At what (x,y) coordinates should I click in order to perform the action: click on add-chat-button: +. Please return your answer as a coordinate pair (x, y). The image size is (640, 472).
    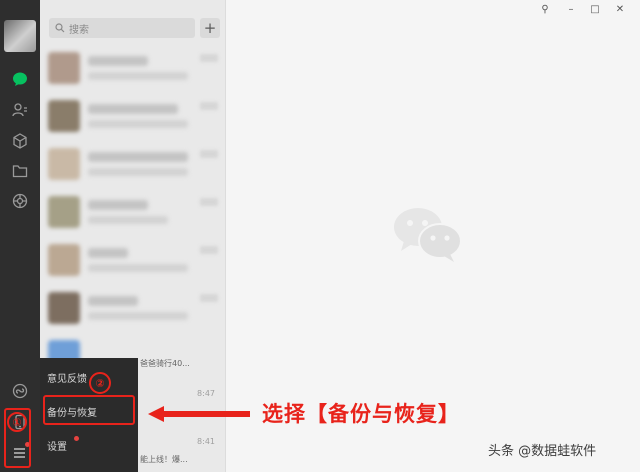
    Looking at the image, I should click on (210, 28).